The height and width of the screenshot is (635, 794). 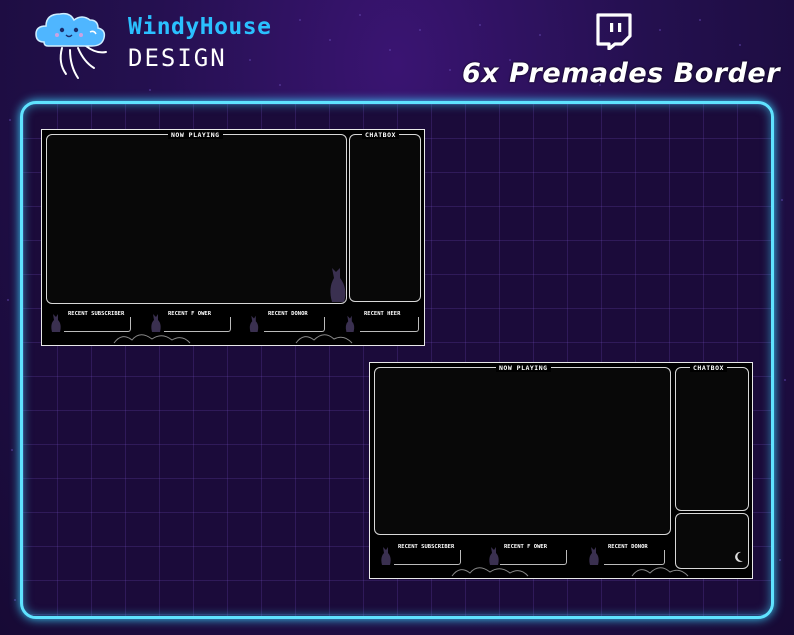 What do you see at coordinates (382, 314) in the screenshot?
I see `bar-label: RECENT HEER` at bounding box center [382, 314].